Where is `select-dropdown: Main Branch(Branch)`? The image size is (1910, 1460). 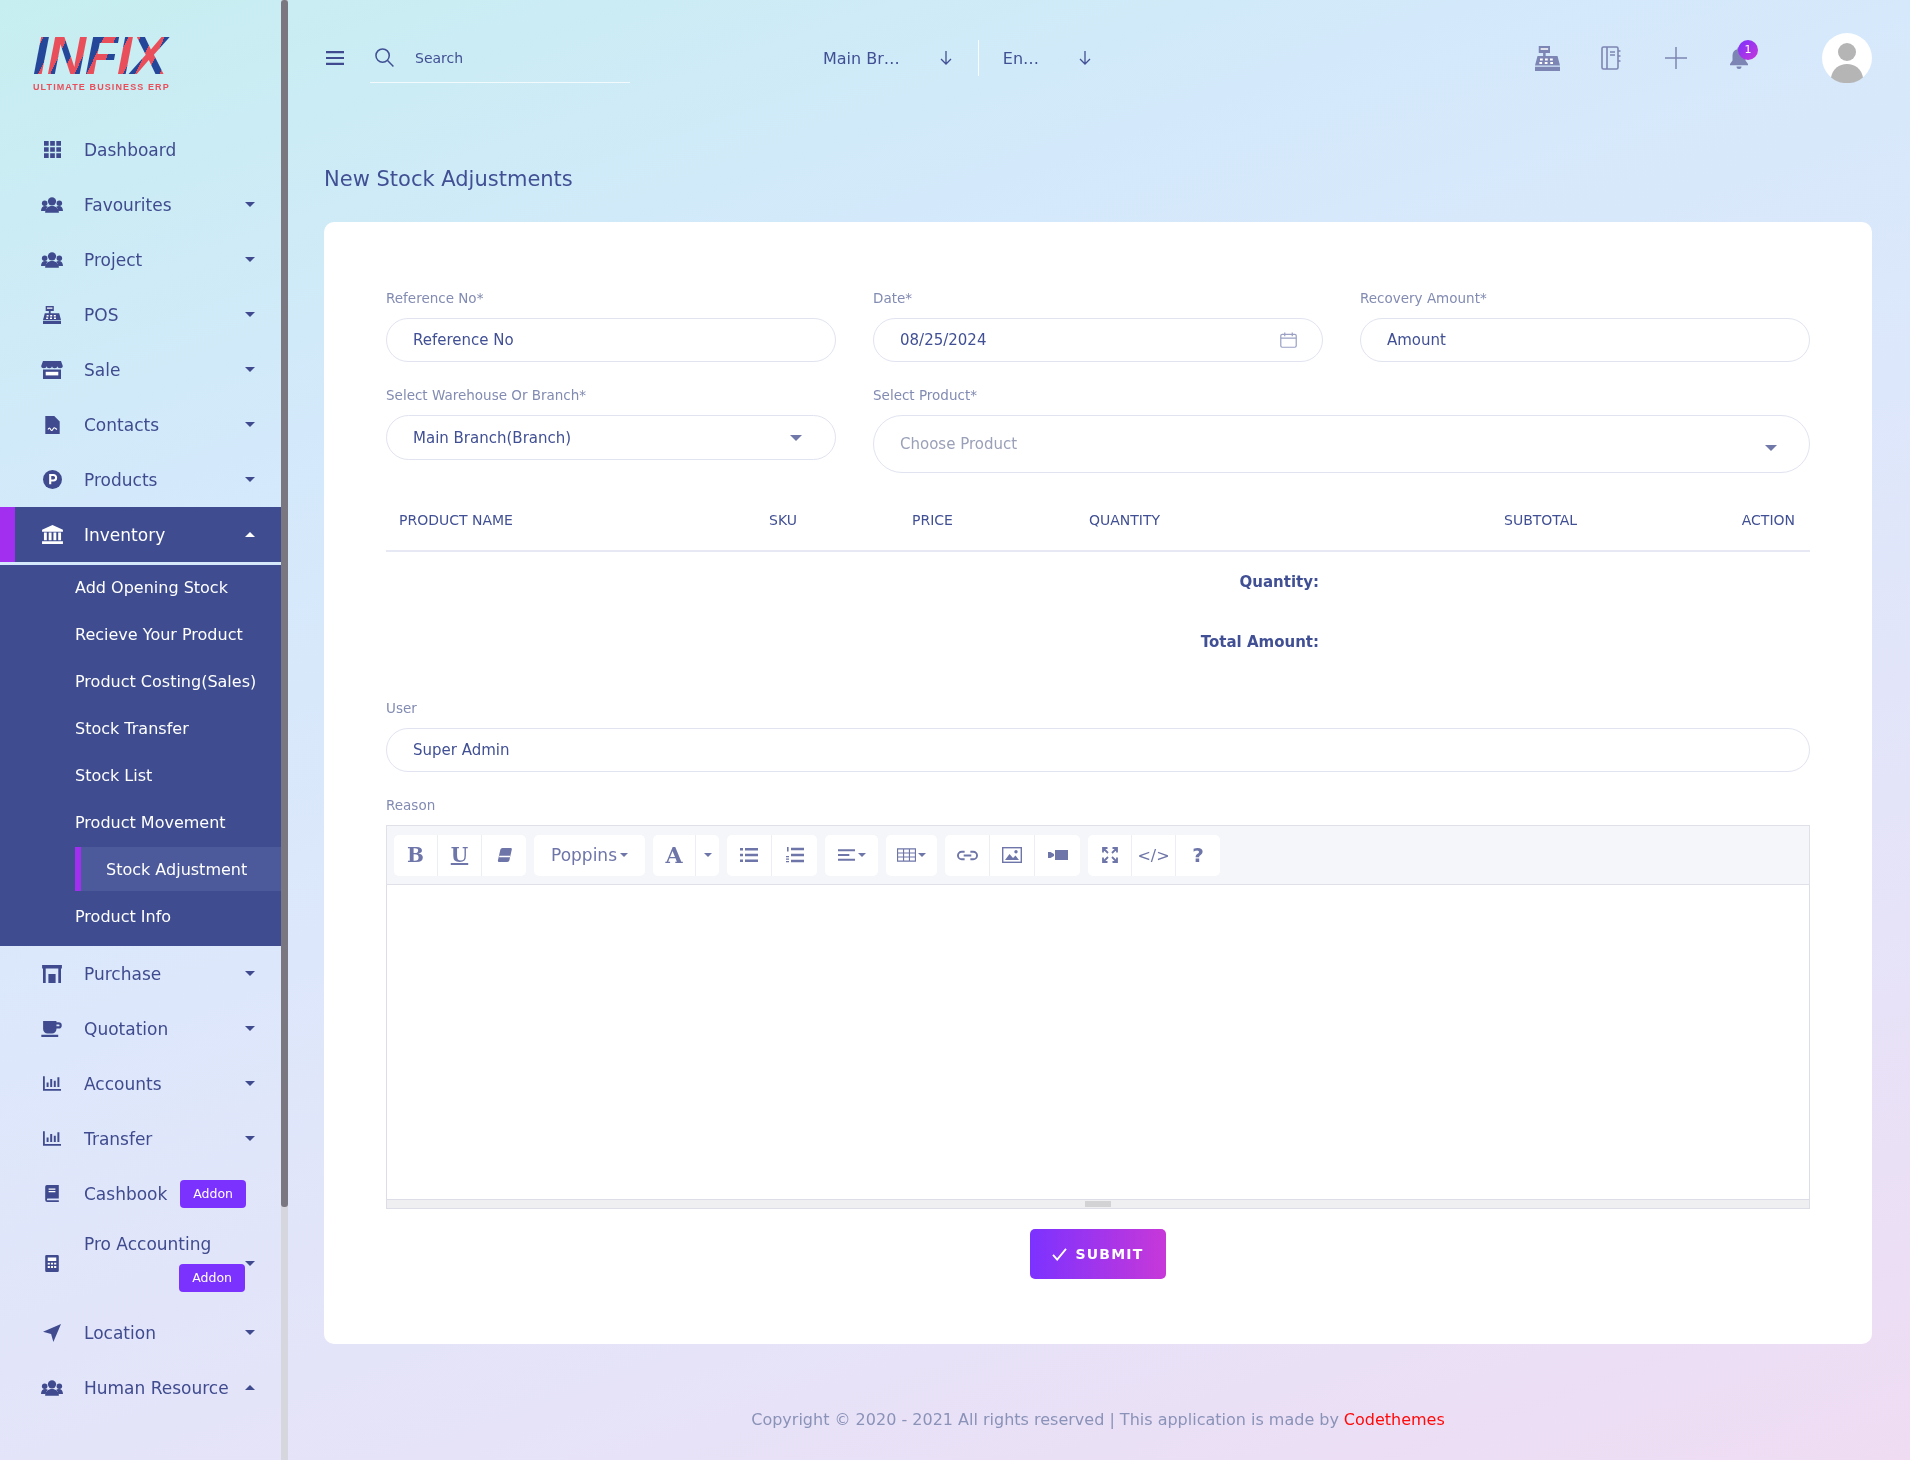 select-dropdown: Main Branch(Branch) is located at coordinates (611, 437).